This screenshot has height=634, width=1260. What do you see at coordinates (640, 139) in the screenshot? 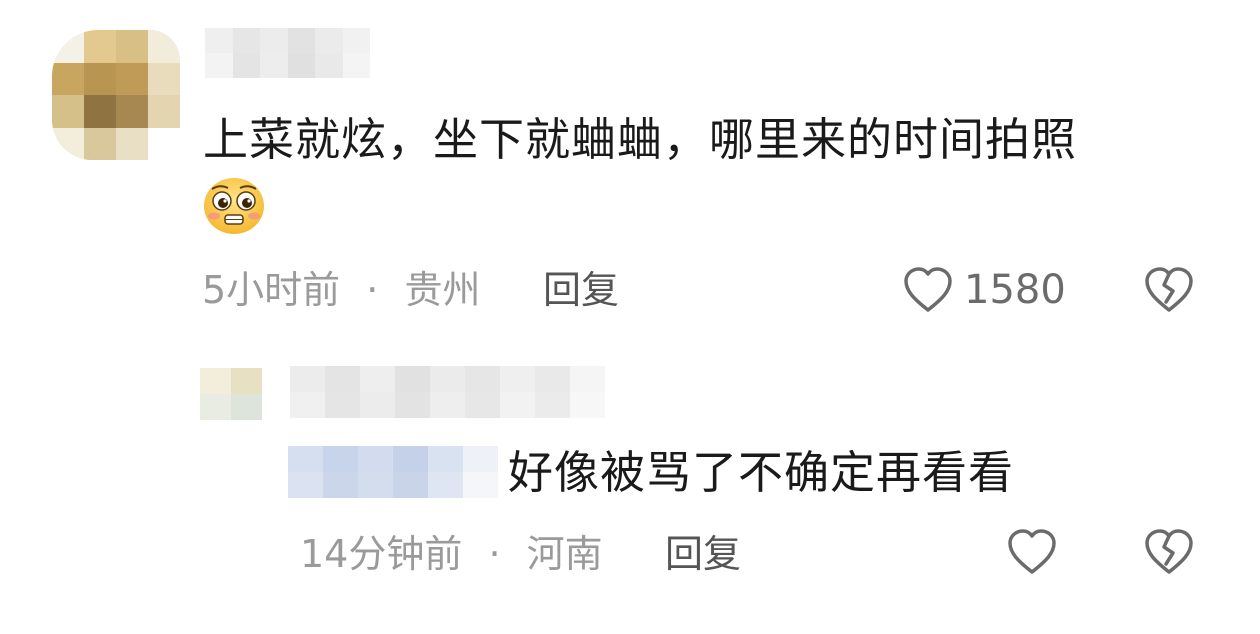
I see `comment-text: 上菜就炫，坐下就蛐蛐，哪里来的时间拍照` at bounding box center [640, 139].